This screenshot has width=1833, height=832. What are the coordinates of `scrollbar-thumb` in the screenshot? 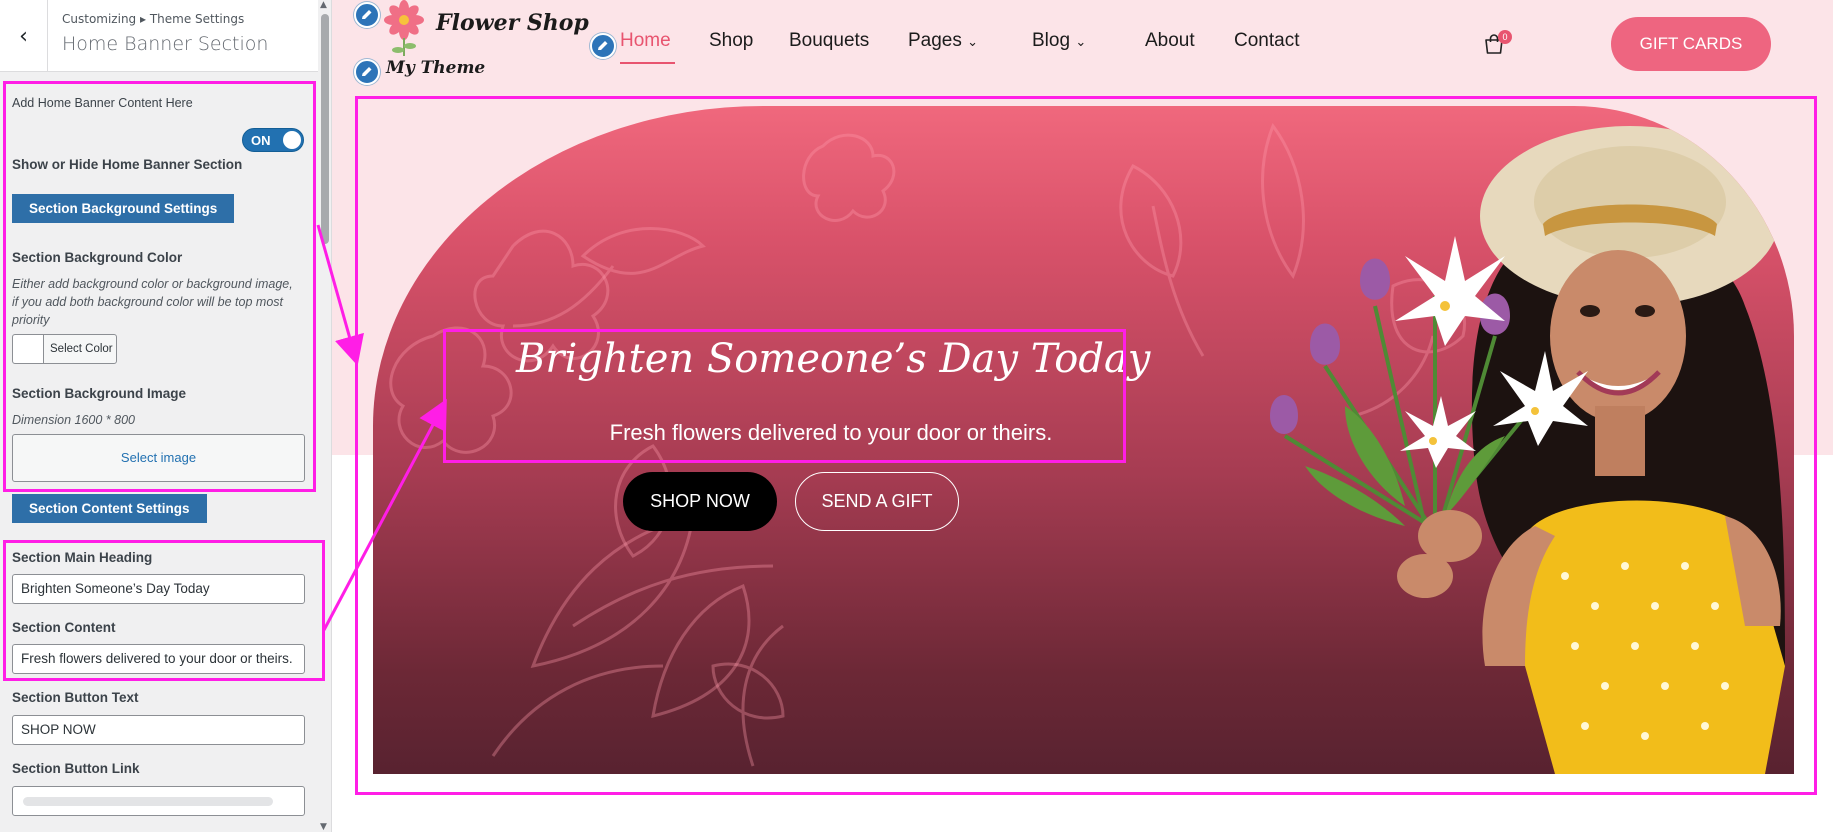 It's located at (325, 129).